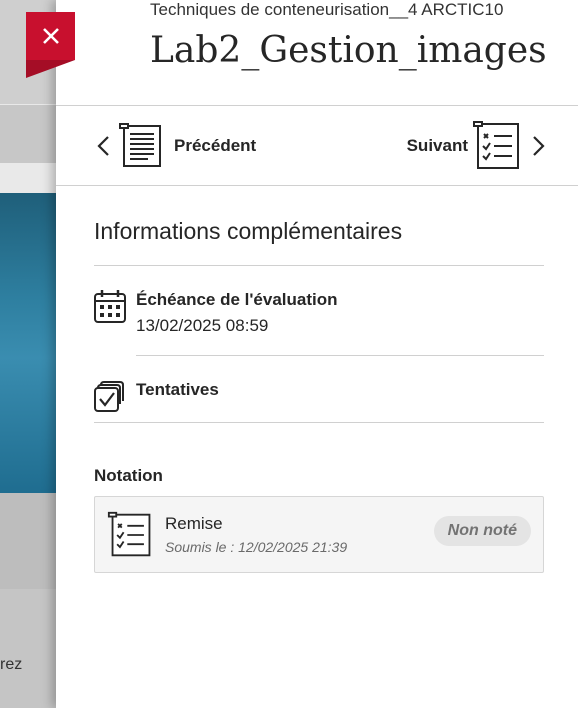 This screenshot has height=708, width=578. What do you see at coordinates (194, 523) in the screenshot?
I see `submission-name: Remise` at bounding box center [194, 523].